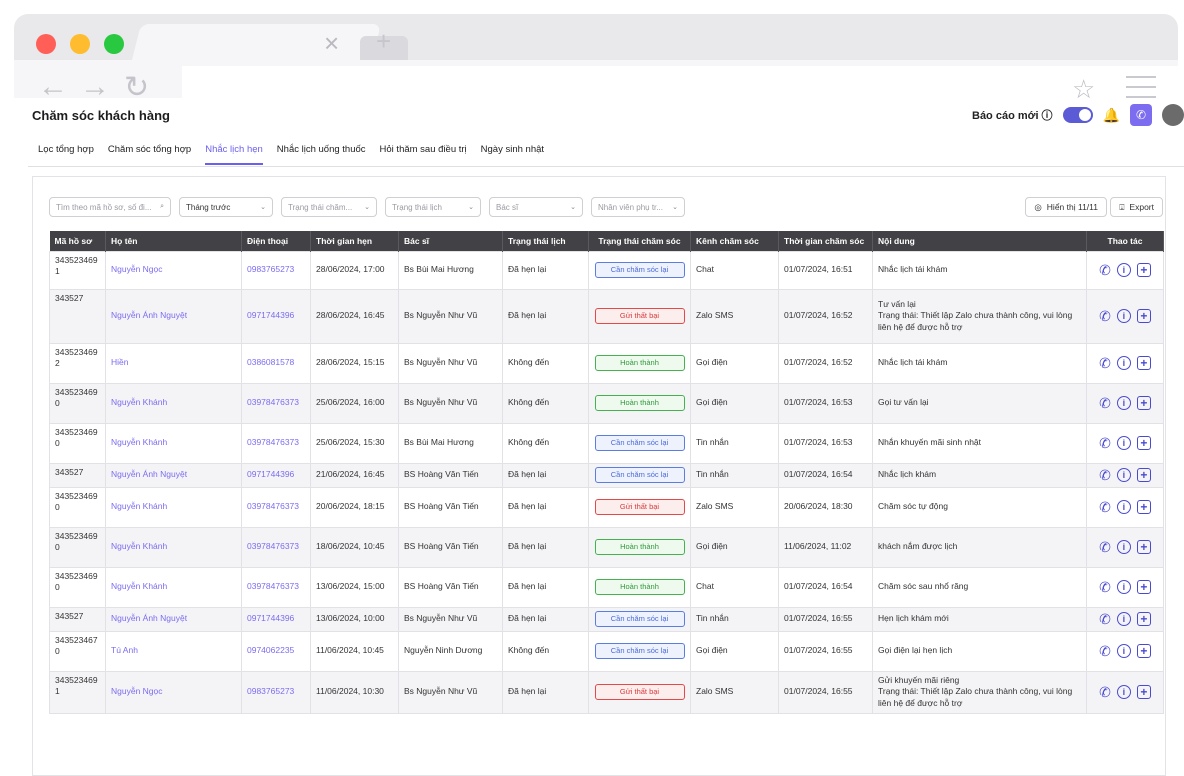 The height and width of the screenshot is (776, 1184). I want to click on export-button: ⍗ Export, so click(1136, 207).